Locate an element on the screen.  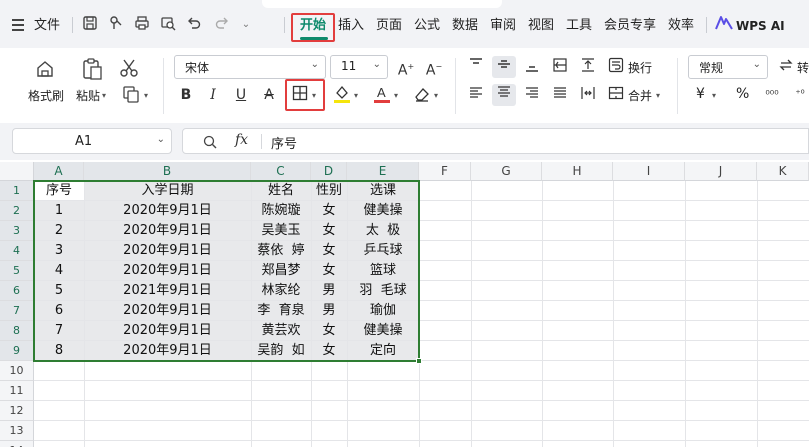
print-preview-icon is located at coordinates (168, 25).